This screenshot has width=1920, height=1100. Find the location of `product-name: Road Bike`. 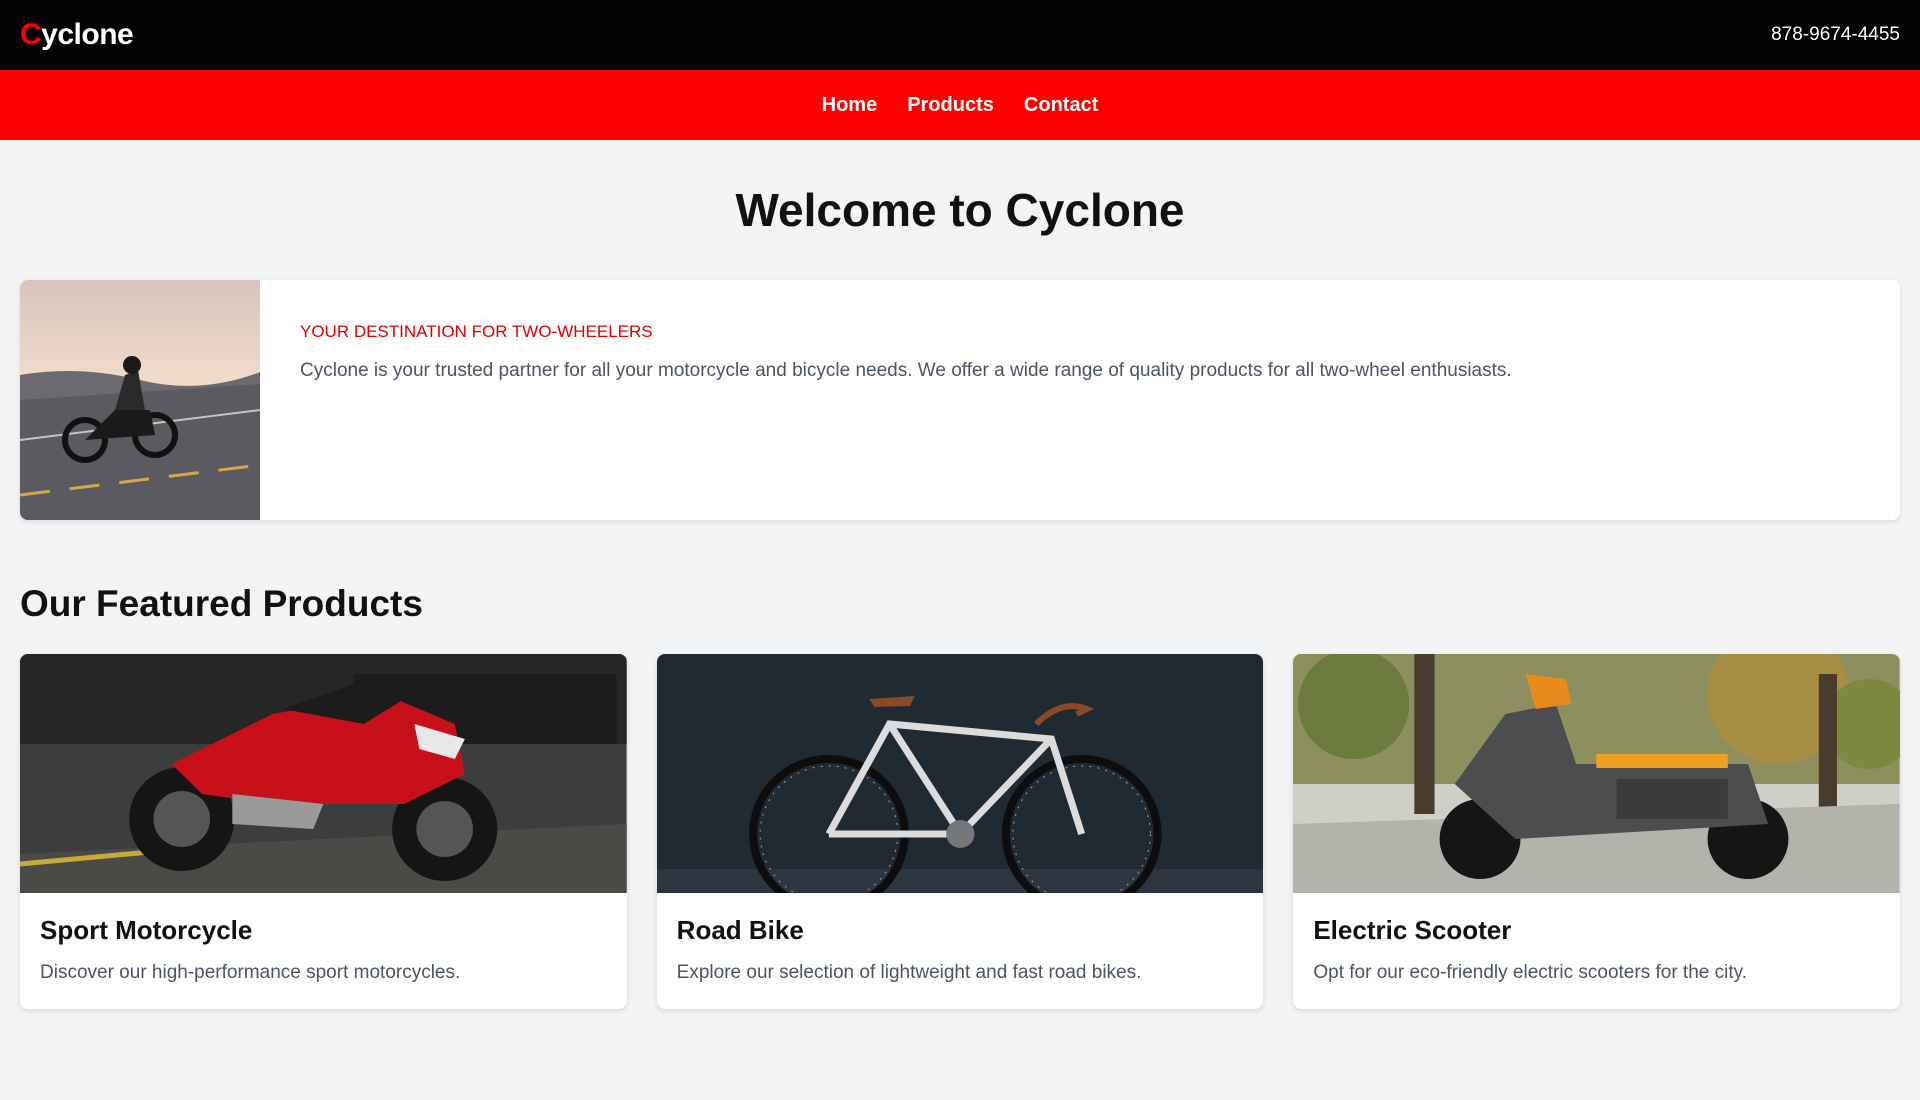

product-name: Road Bike is located at coordinates (960, 930).